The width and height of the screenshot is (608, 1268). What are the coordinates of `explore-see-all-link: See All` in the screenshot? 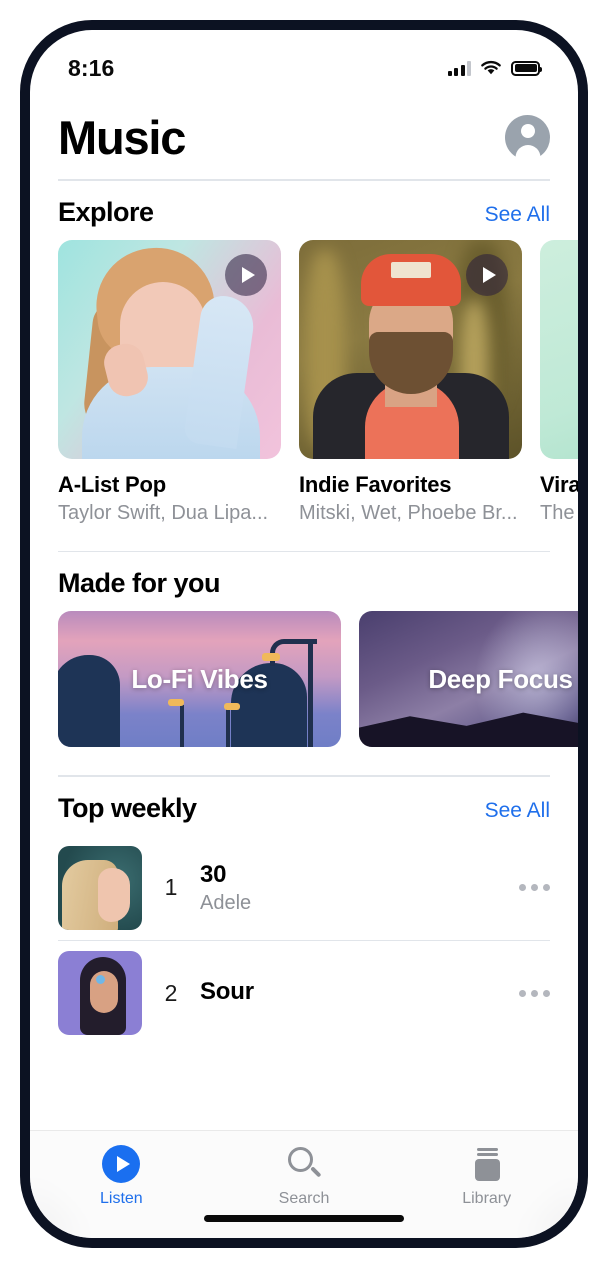 It's located at (517, 215).